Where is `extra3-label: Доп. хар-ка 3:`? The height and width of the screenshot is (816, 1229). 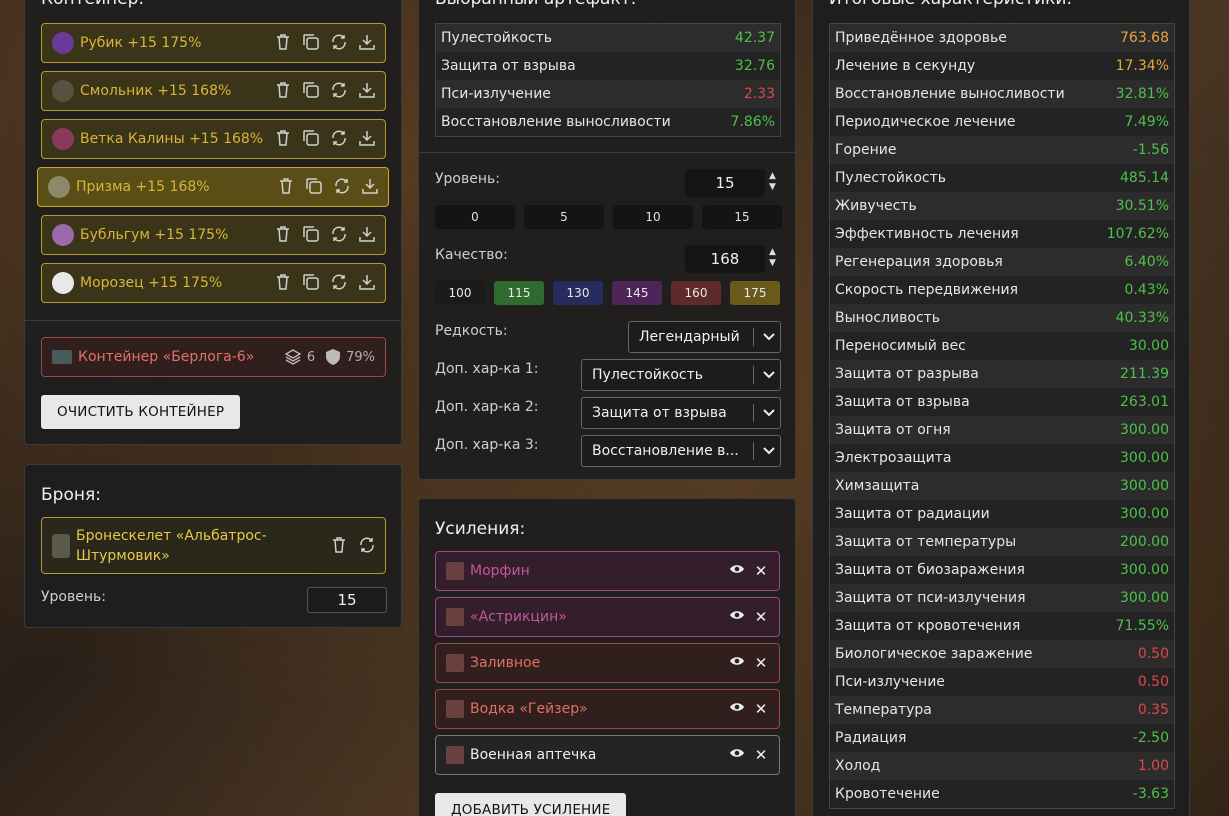 extra3-label: Доп. хар-ка 3: is located at coordinates (487, 445).